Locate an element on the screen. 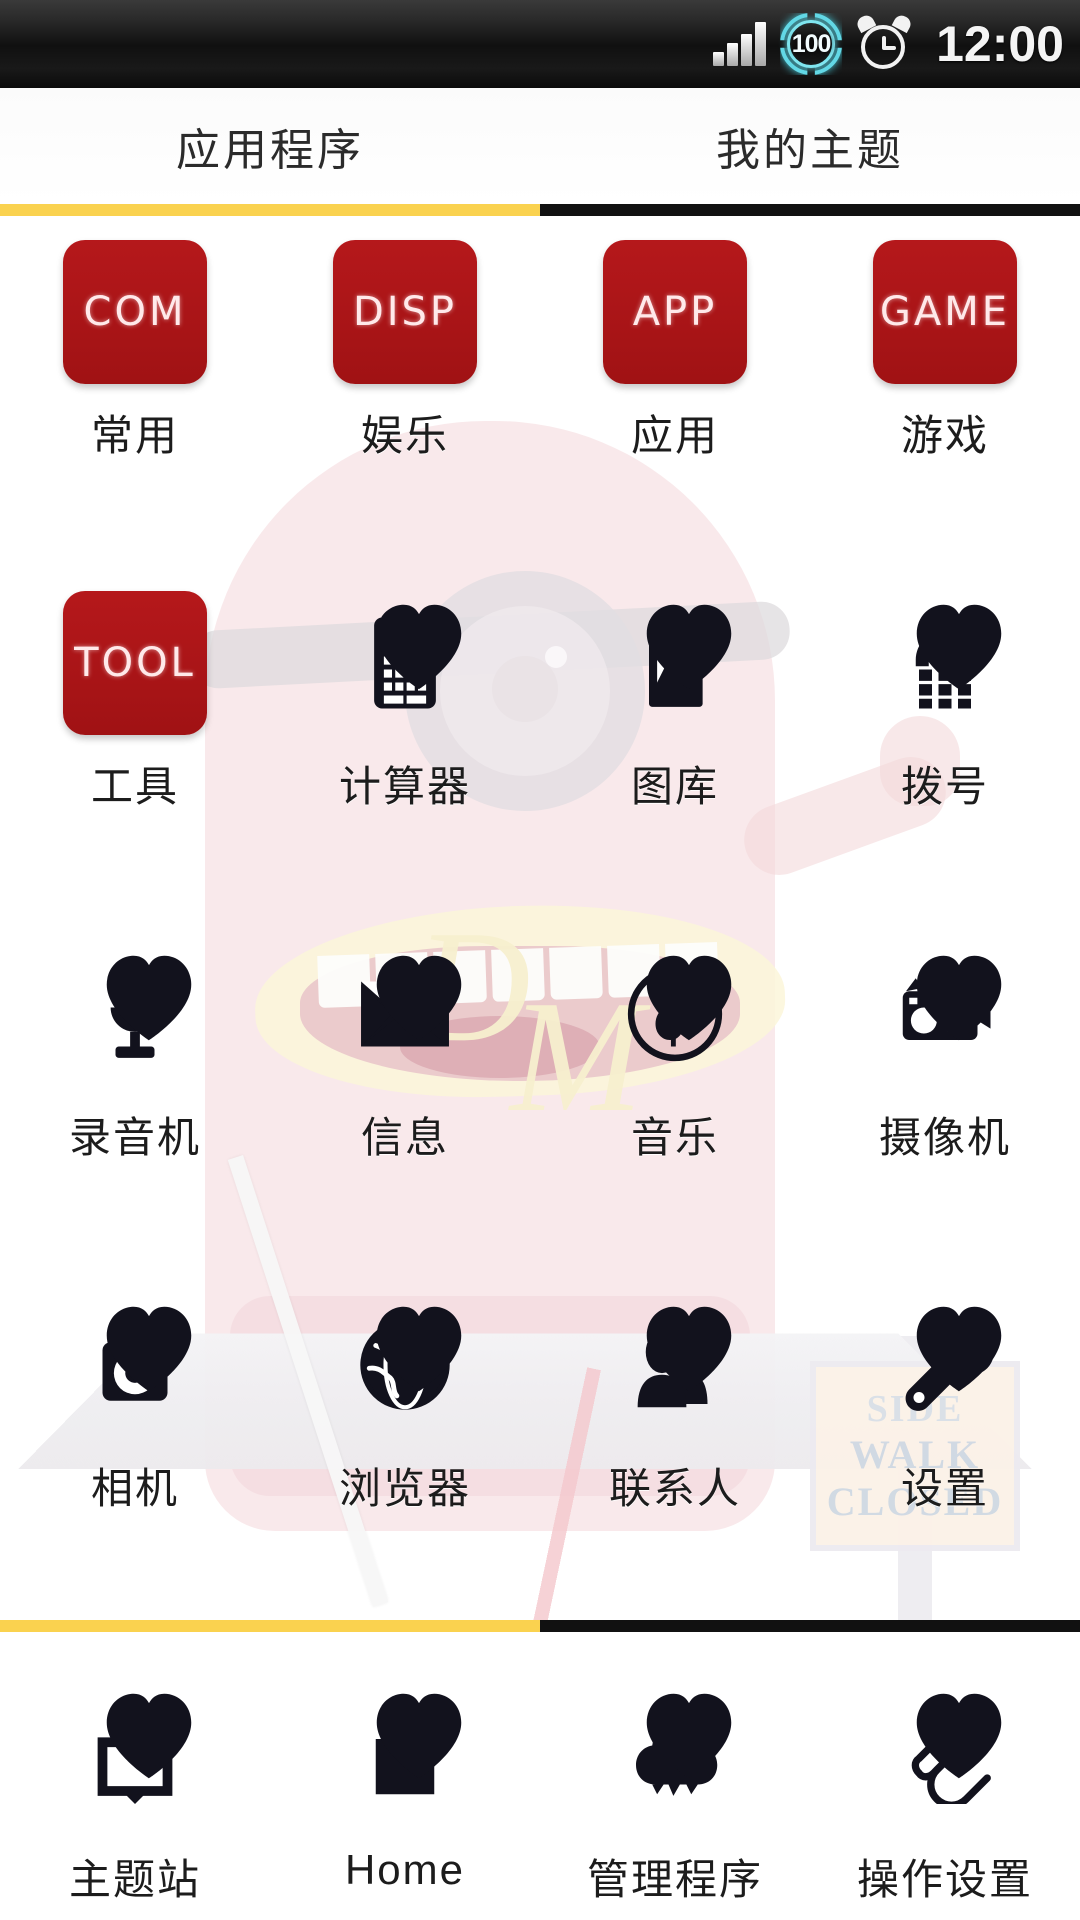 This screenshot has width=1080, height=1920. dock-item-home: Home is located at coordinates (405, 1776).